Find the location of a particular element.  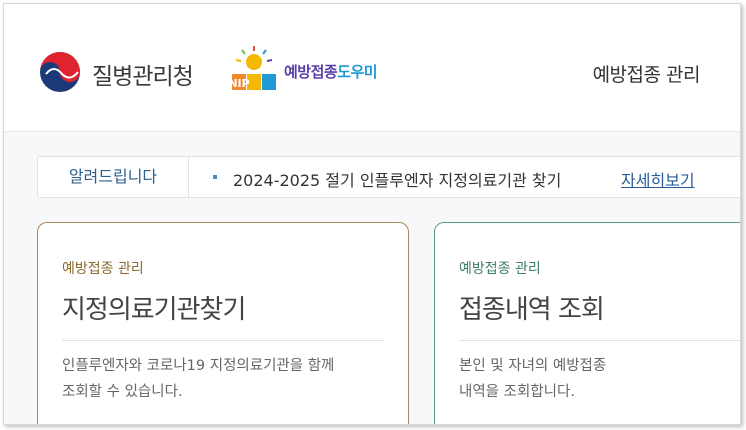

nip-logo-icon: NIP is located at coordinates (254, 70).